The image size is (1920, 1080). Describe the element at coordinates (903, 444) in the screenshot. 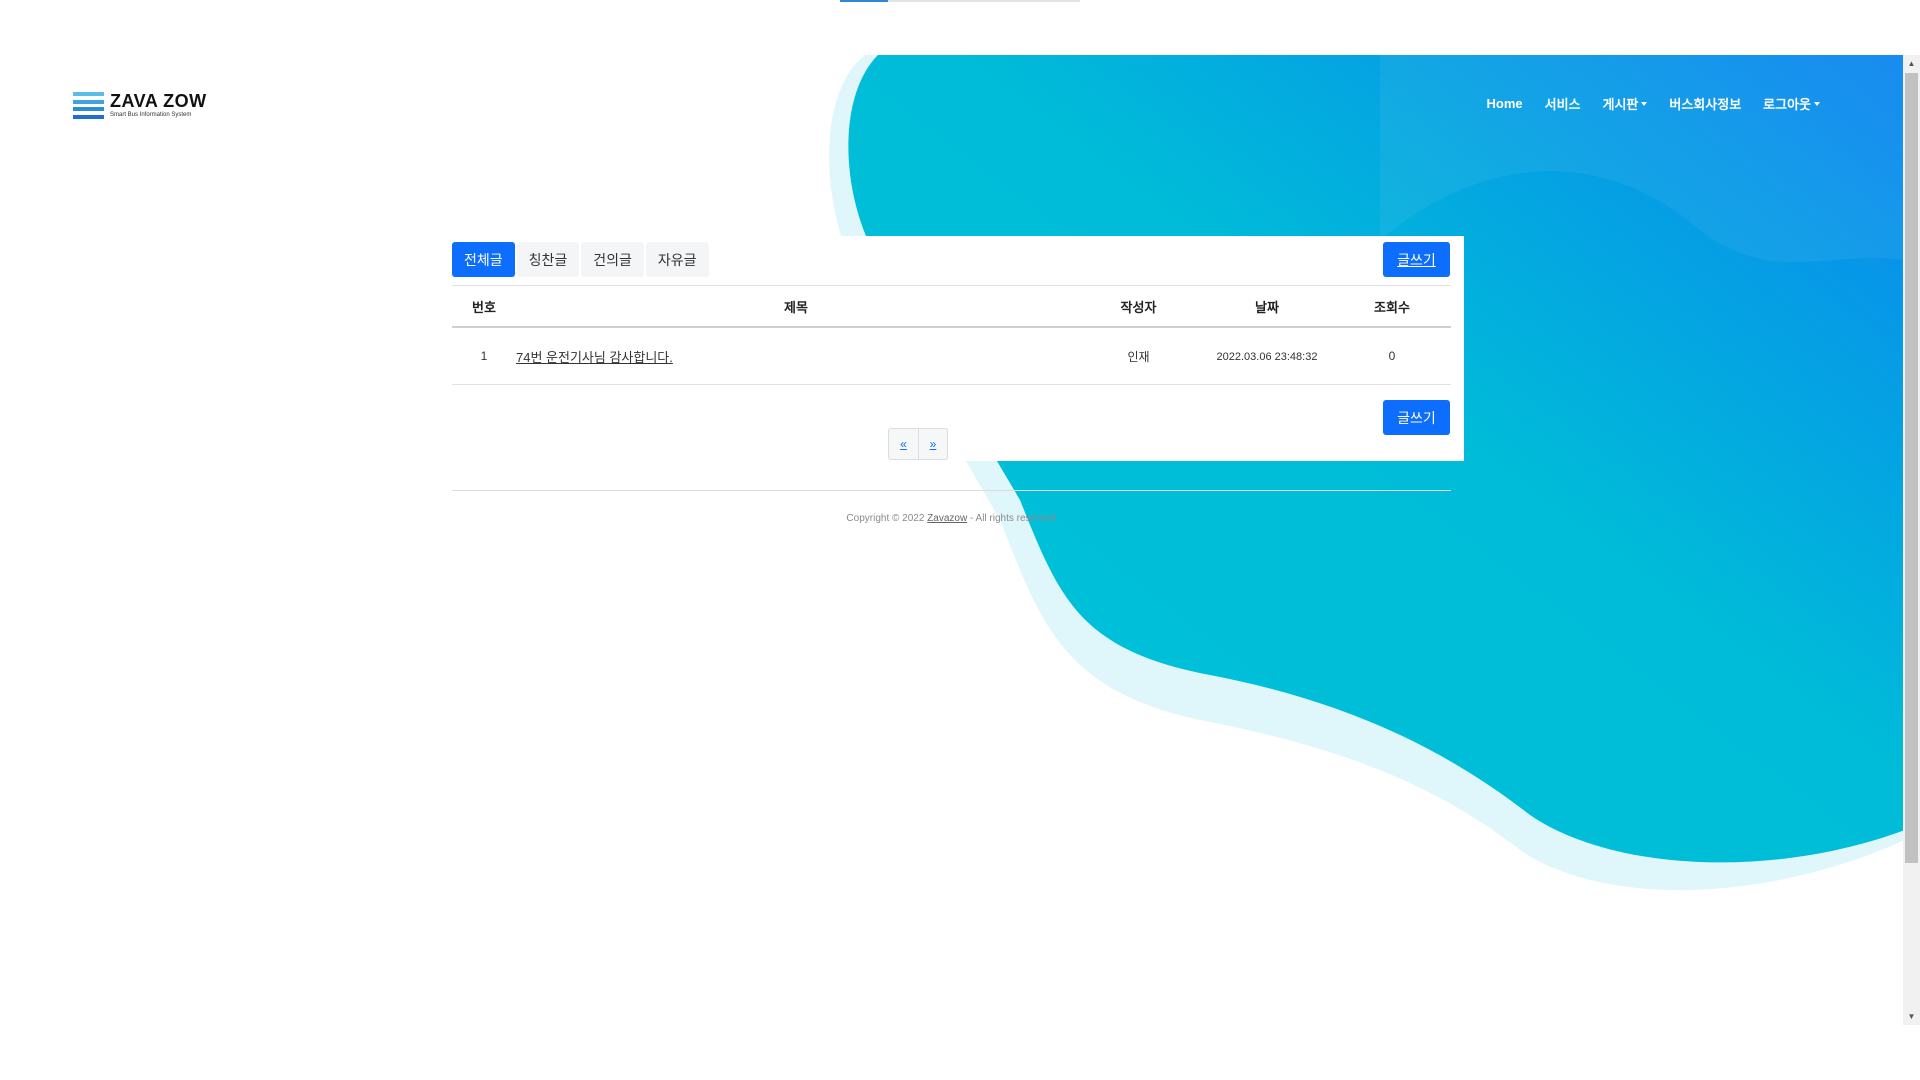

I see `page-prev-button: «` at that location.